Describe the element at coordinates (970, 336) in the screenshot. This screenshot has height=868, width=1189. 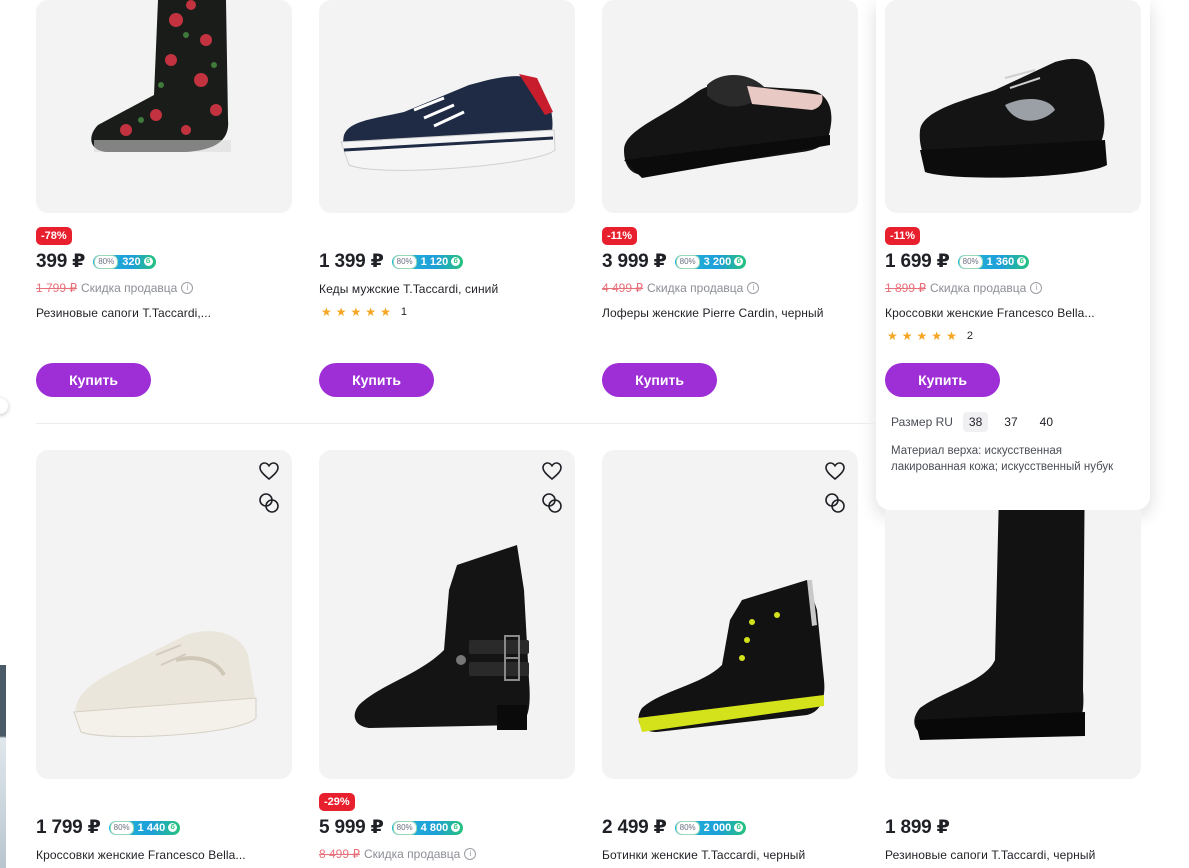
I see `review-count: 2` at that location.